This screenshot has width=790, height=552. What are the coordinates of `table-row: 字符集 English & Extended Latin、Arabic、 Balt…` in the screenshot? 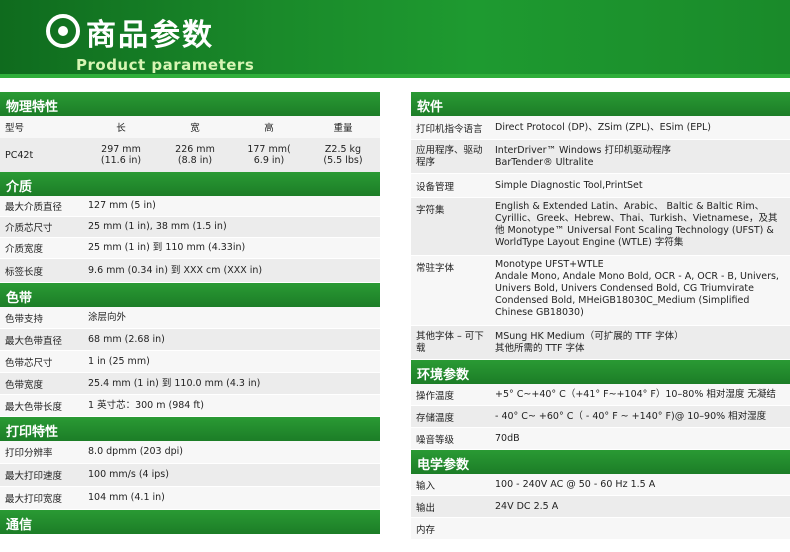 It's located at (600, 227).